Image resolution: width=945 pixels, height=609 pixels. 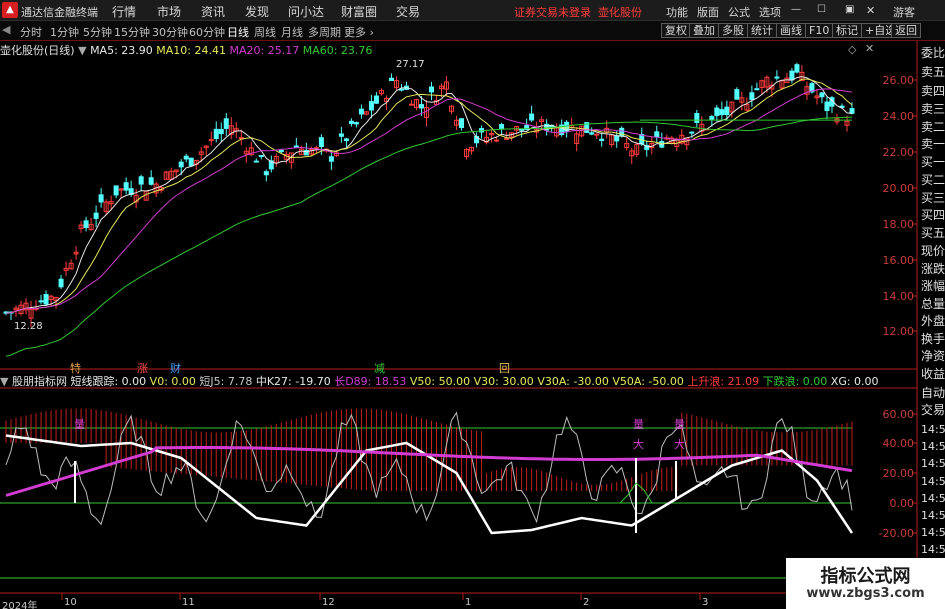 What do you see at coordinates (648, 381) in the screenshot?
I see `ind-value: V50A: -50.00` at bounding box center [648, 381].